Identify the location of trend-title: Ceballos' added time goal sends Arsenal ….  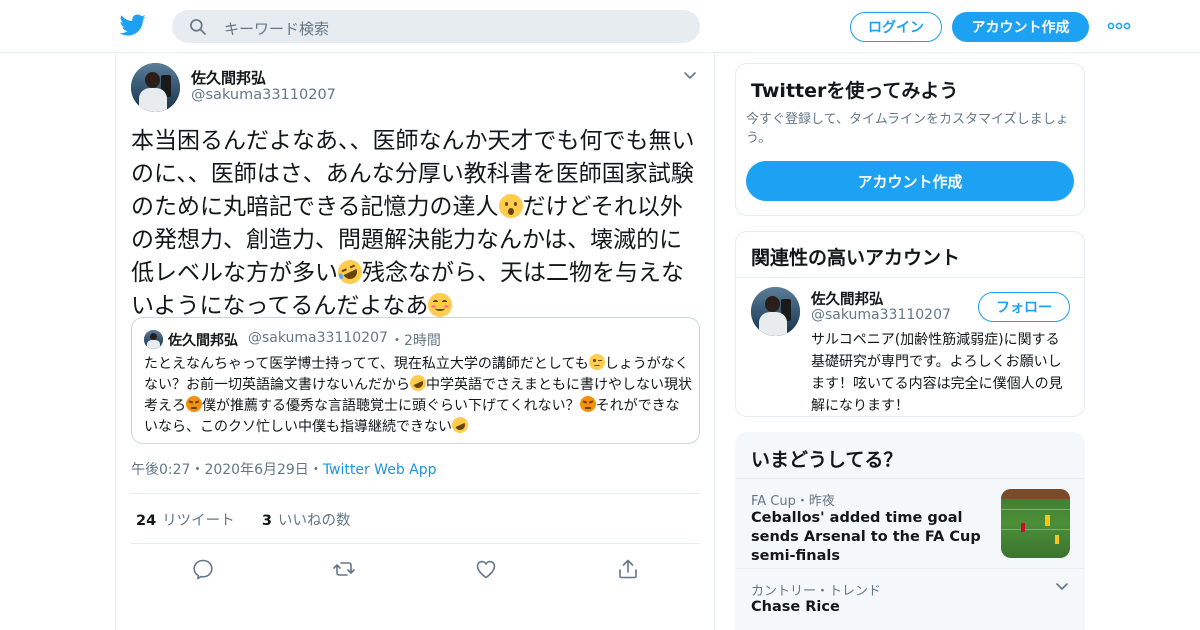
(866, 537).